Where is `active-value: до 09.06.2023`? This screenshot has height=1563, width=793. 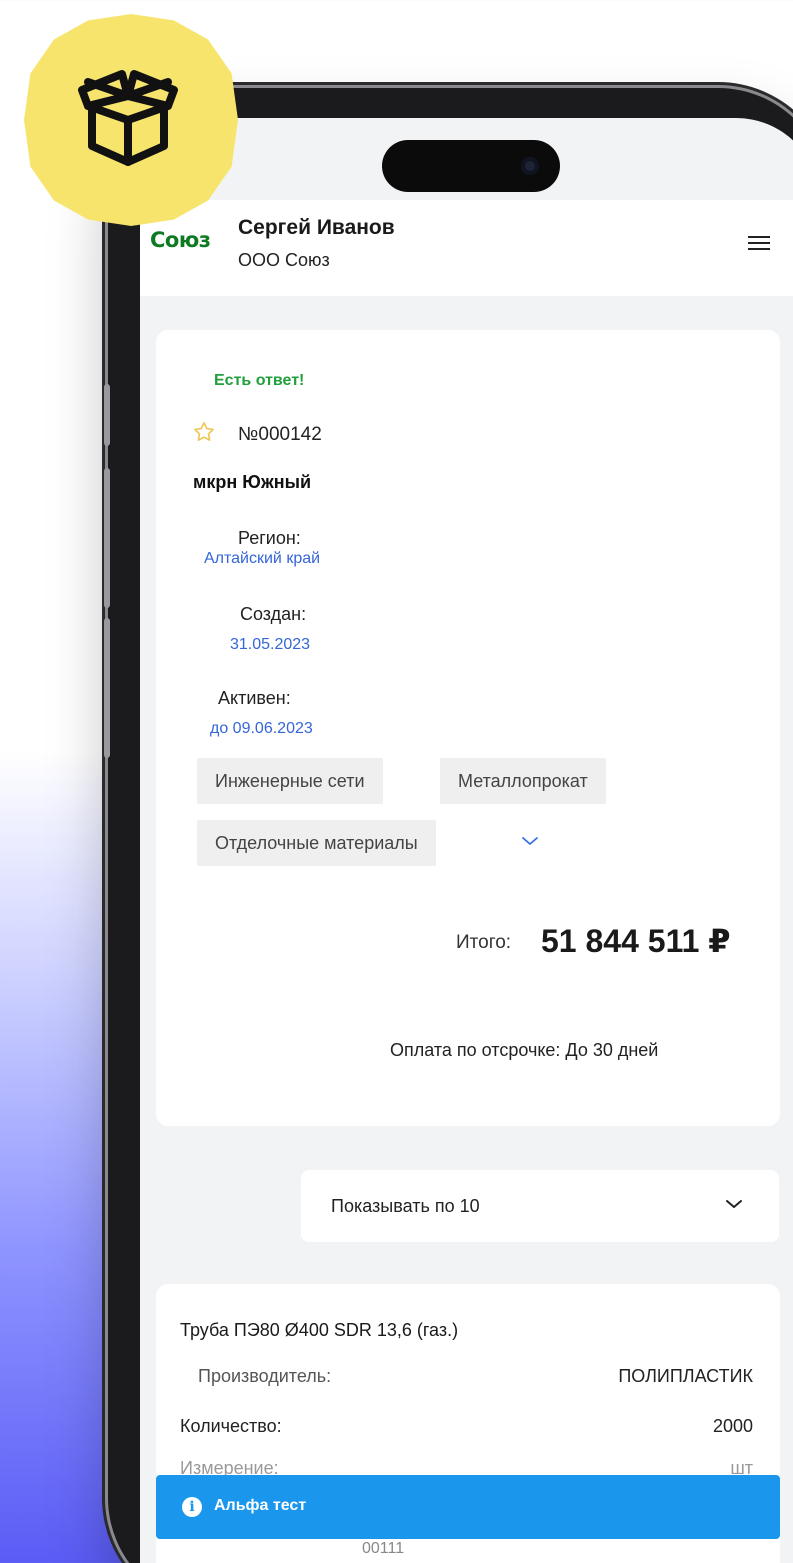
active-value: до 09.06.2023 is located at coordinates (261, 728).